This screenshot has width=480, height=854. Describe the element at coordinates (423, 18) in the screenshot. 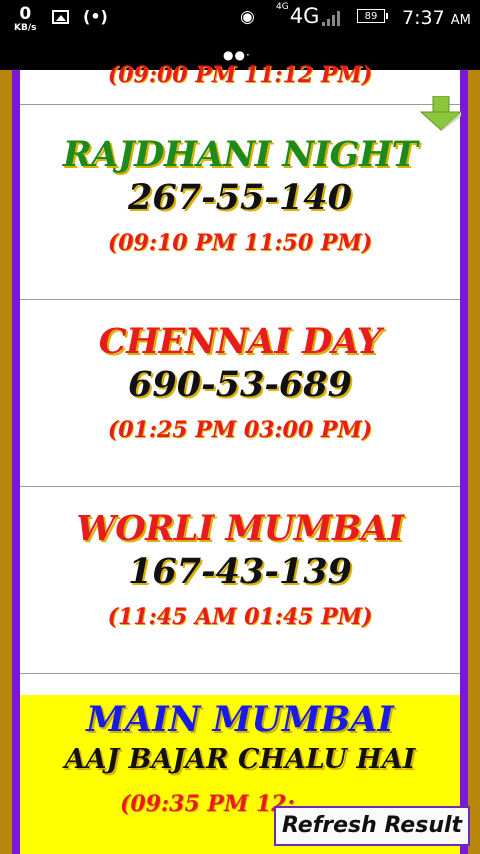

I see `clock-time: 7:37` at that location.